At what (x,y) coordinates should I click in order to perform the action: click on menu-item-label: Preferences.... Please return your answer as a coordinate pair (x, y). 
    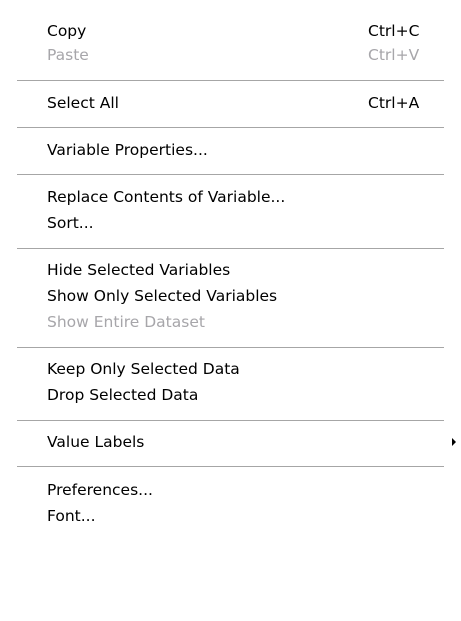
    Looking at the image, I should click on (100, 490).